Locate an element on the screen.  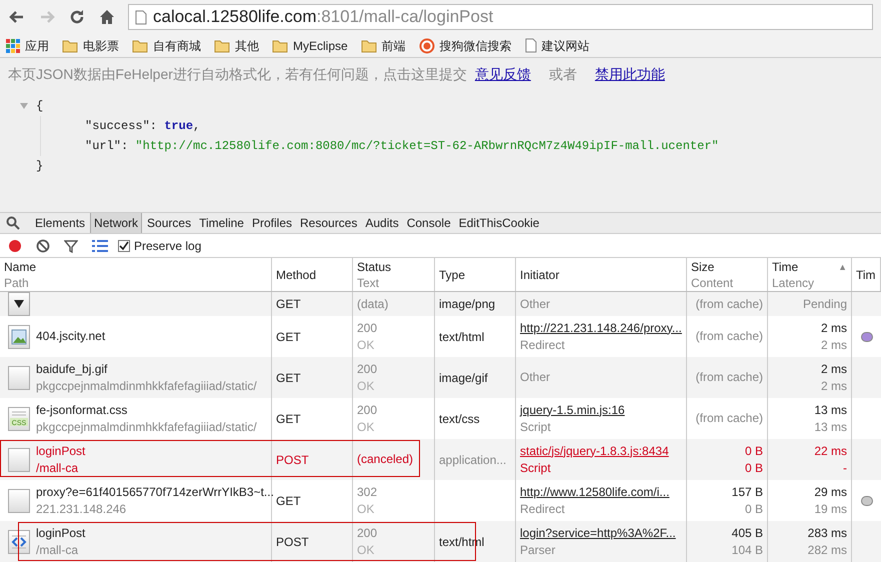
column-header: Initiator is located at coordinates (540, 274).